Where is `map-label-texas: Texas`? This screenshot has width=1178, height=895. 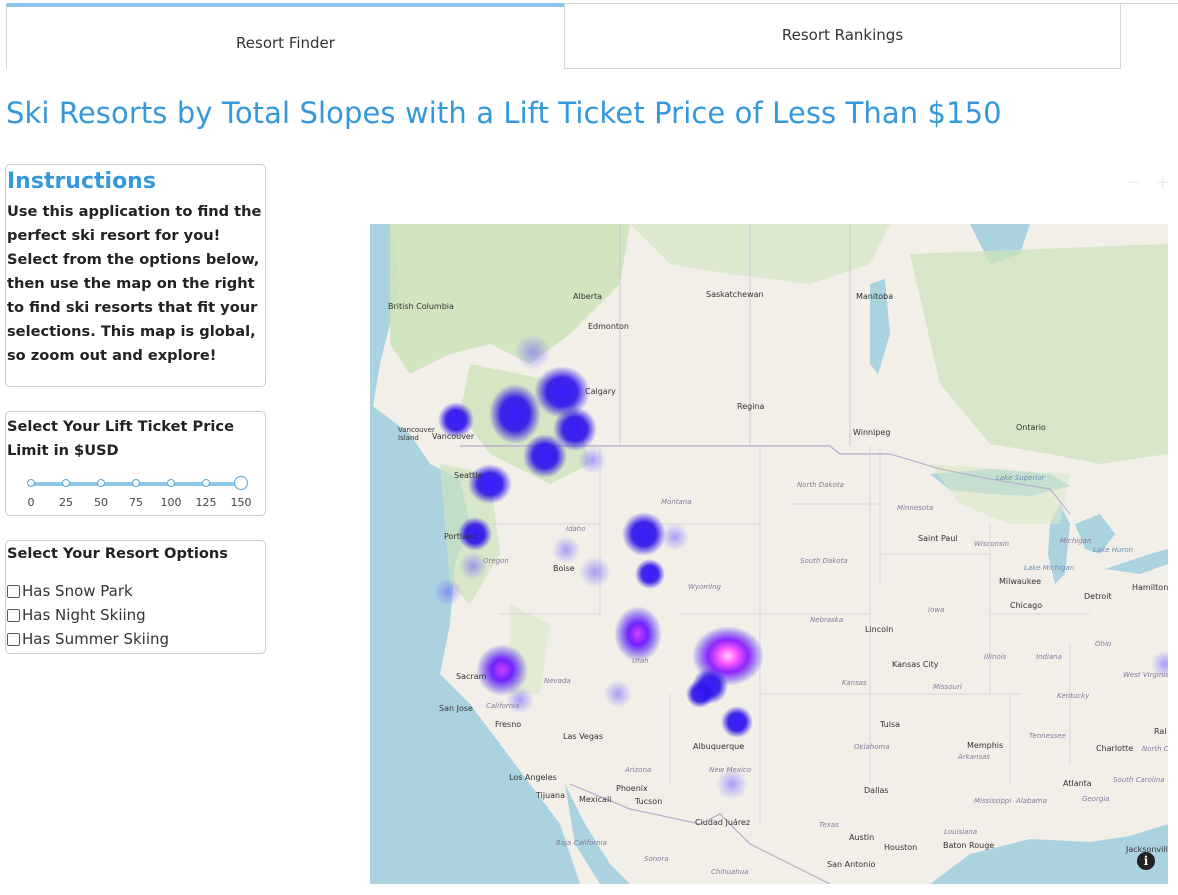
map-label-texas: Texas is located at coordinates (829, 825).